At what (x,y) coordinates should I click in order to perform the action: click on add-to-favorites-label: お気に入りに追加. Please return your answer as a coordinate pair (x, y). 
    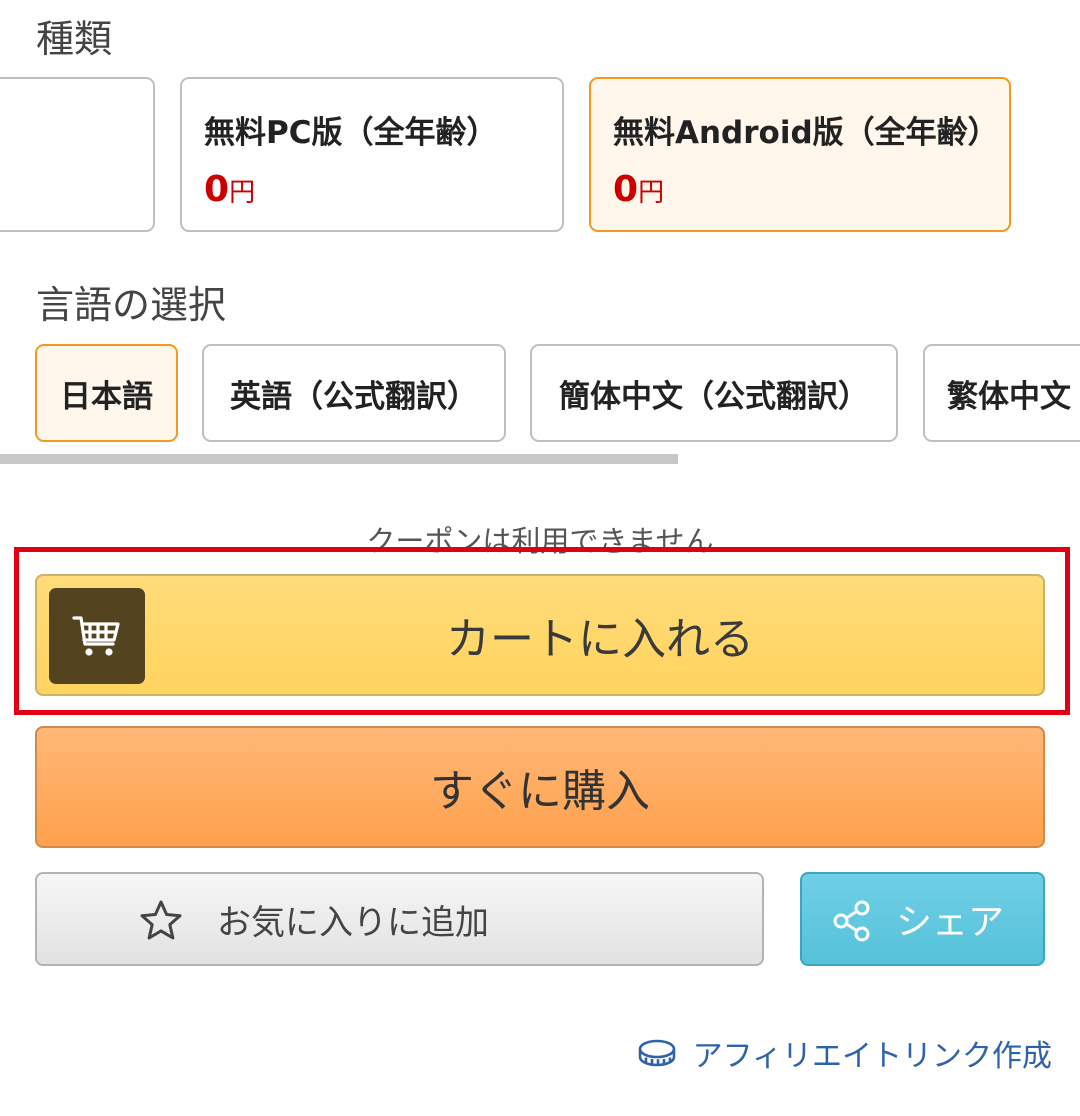
    Looking at the image, I should click on (353, 922).